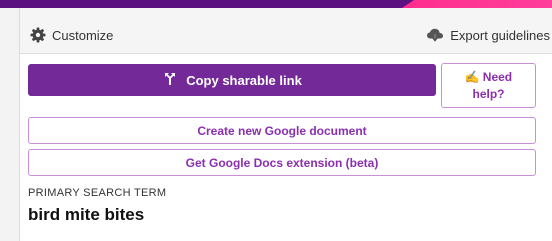 This screenshot has width=552, height=241. Describe the element at coordinates (477, 4) in the screenshot. I see `brand-accent-stripe` at that location.